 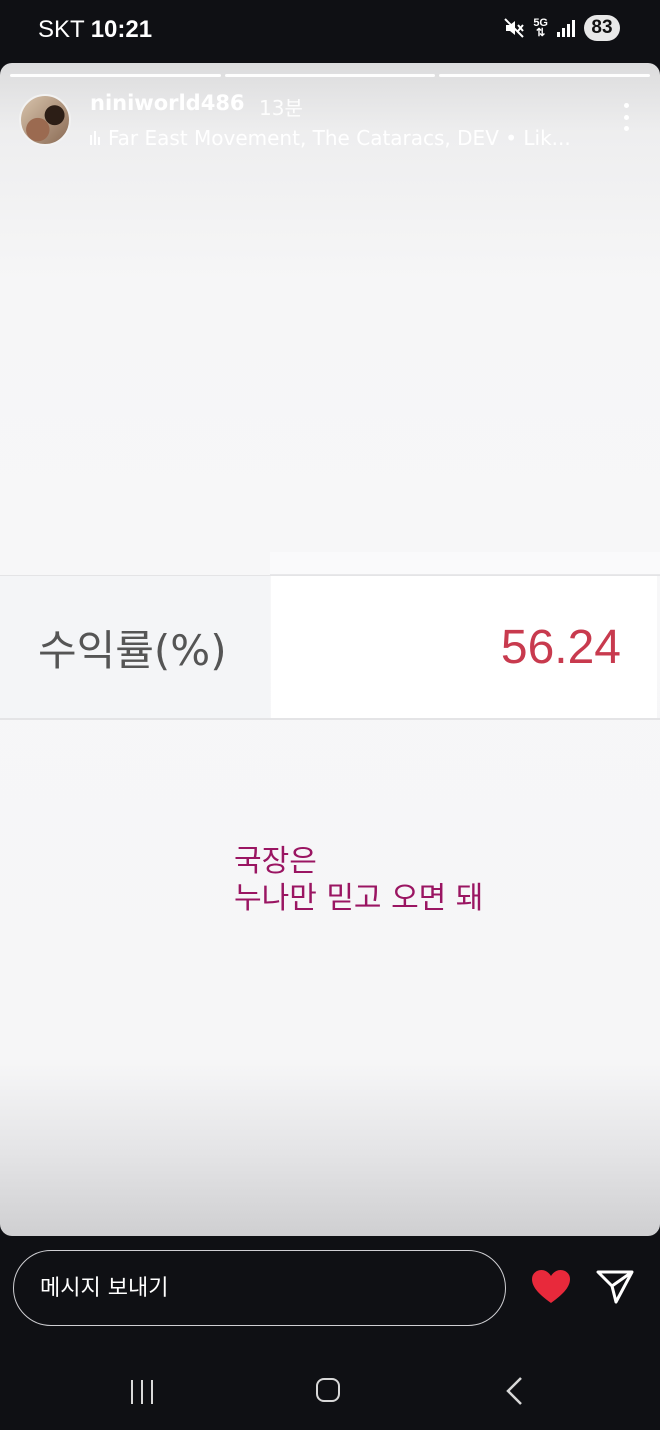 What do you see at coordinates (359, 880) in the screenshot?
I see `story-caption: 국장은 누나만 믿고 오면 돼` at bounding box center [359, 880].